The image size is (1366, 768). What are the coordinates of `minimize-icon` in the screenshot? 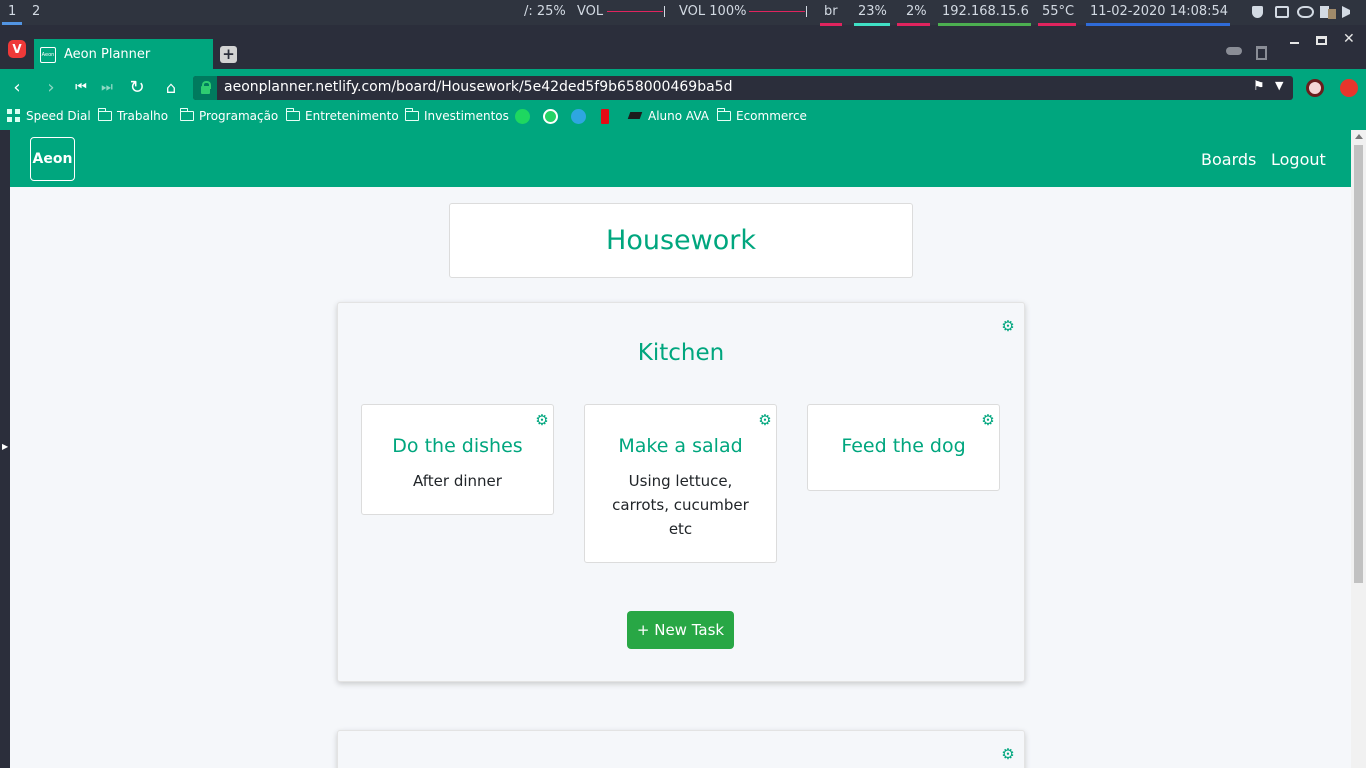 It's located at (1294, 43).